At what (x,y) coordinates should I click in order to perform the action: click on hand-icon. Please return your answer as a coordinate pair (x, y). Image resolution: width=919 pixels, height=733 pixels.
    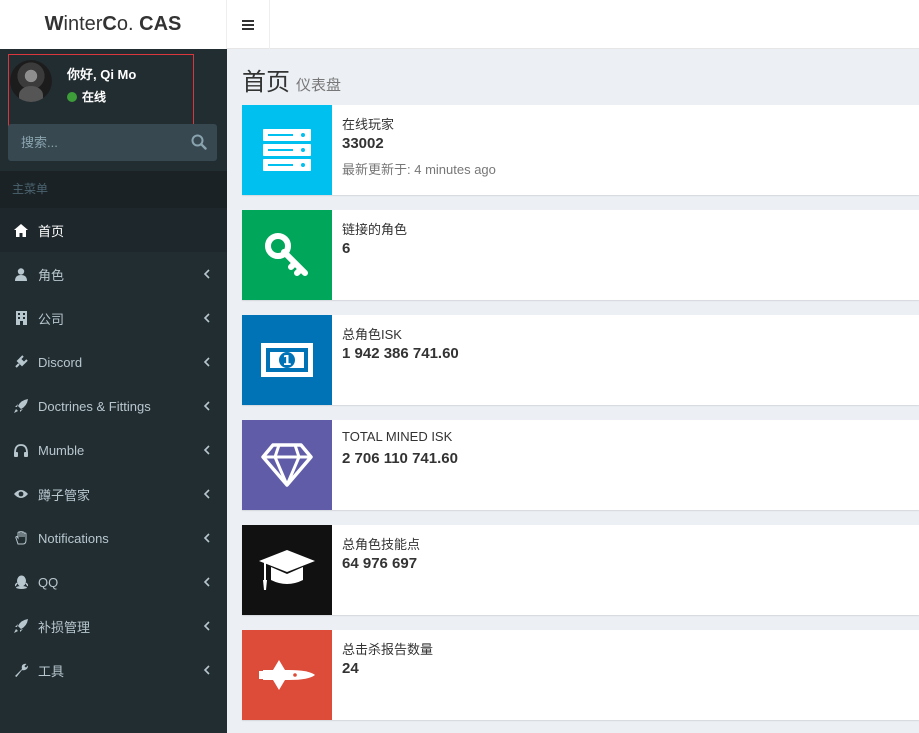
    Looking at the image, I should click on (21, 538).